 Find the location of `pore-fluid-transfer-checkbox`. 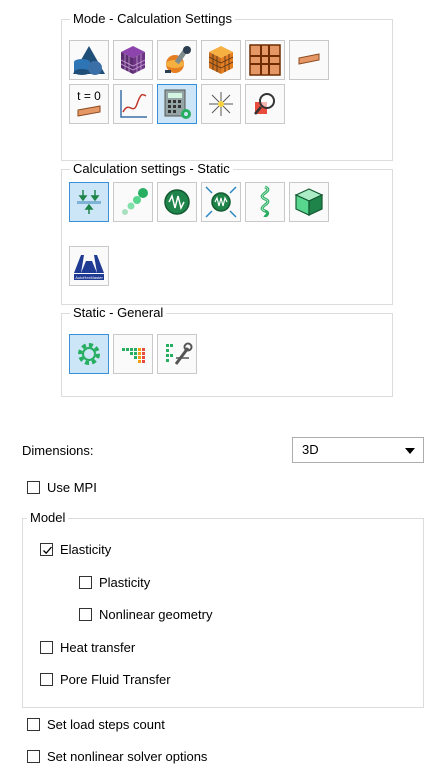

pore-fluid-transfer-checkbox is located at coordinates (46, 679).